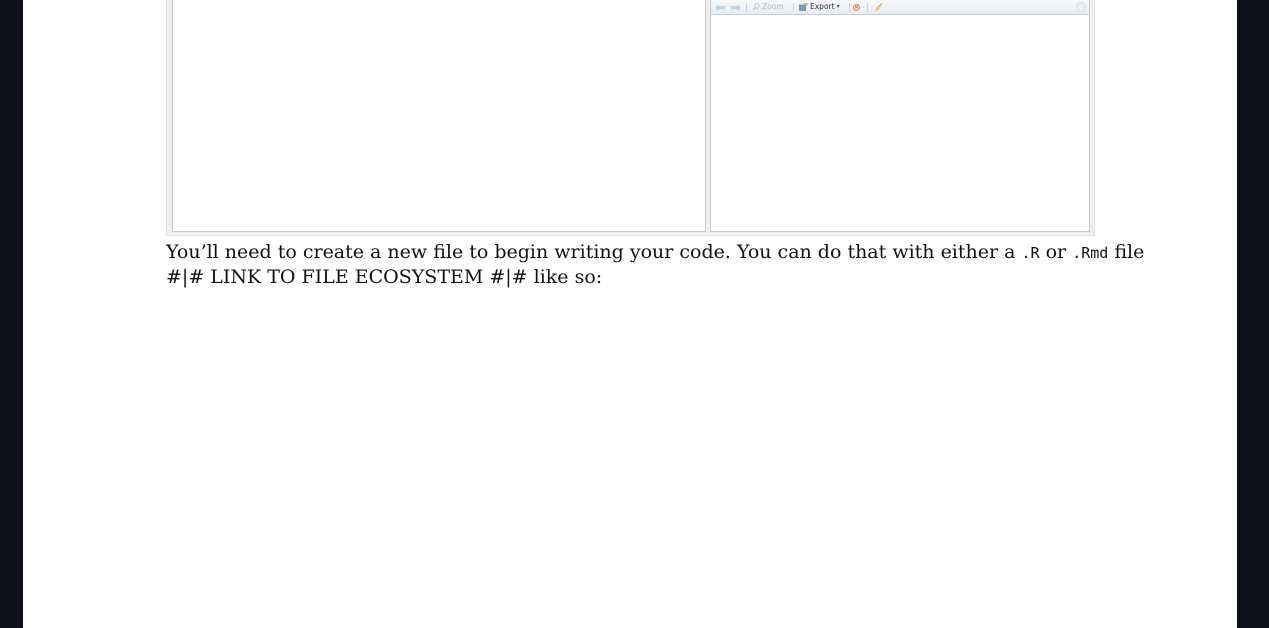 This screenshot has width=1269, height=628. What do you see at coordinates (1030, 253) in the screenshot?
I see `code-r-extension: .R` at bounding box center [1030, 253].